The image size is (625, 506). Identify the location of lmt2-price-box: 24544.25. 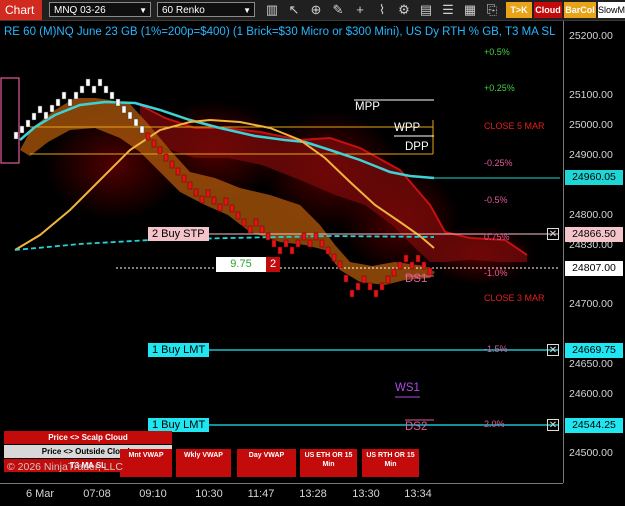
(594, 425).